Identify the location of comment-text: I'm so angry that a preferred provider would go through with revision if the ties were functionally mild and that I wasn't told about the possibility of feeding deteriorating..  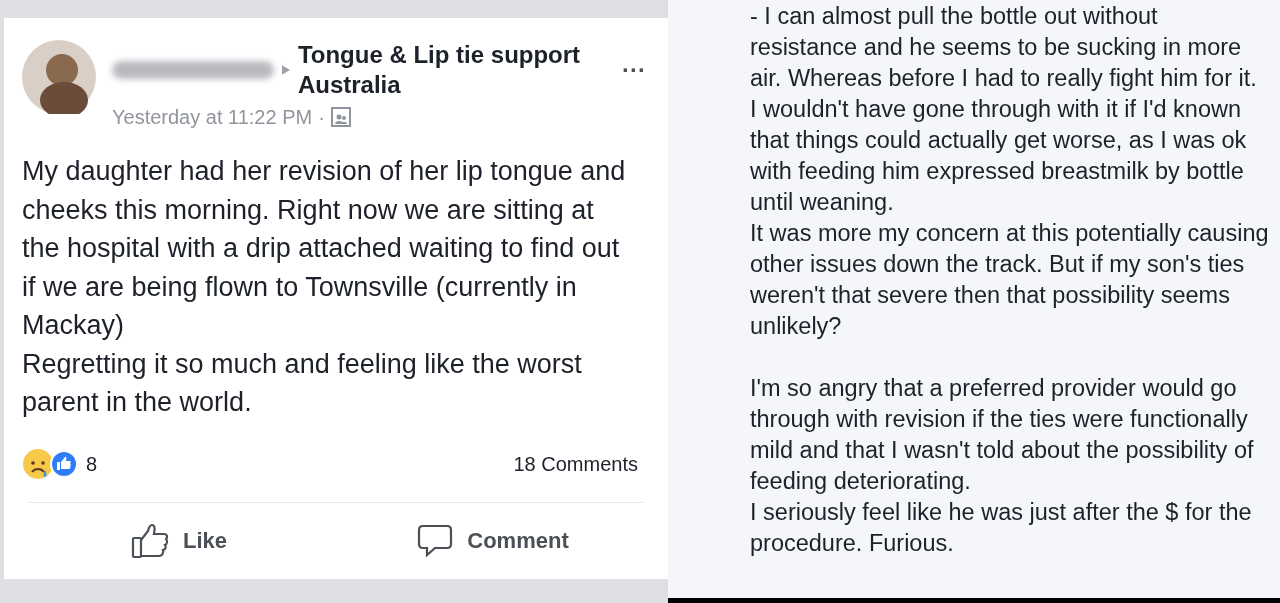
(1002, 435).